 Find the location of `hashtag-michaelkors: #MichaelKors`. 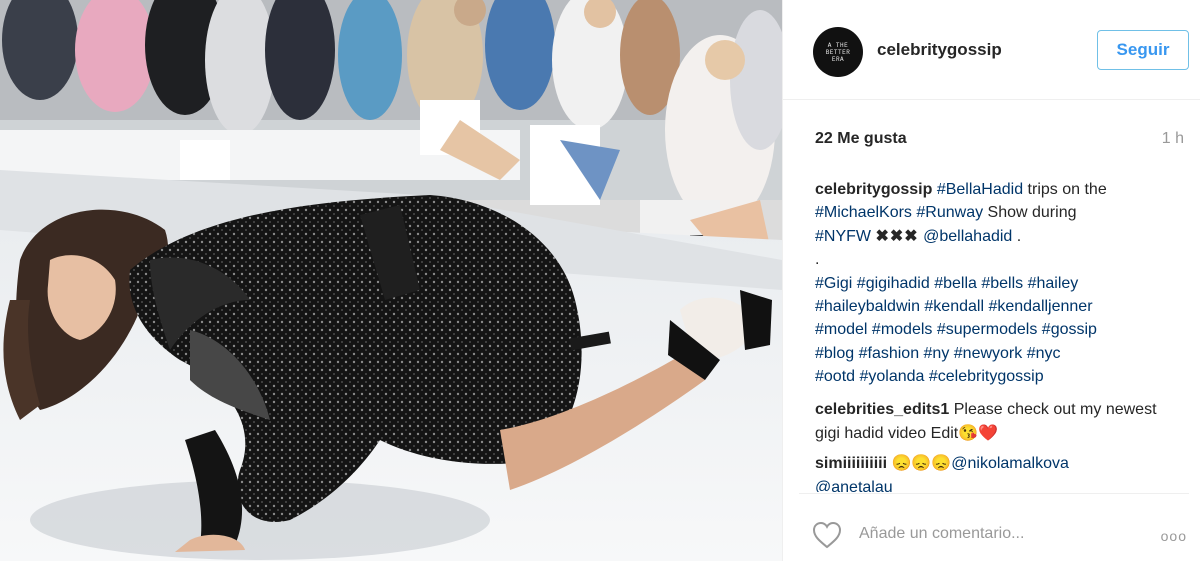

hashtag-michaelkors: #MichaelKors is located at coordinates (863, 212).